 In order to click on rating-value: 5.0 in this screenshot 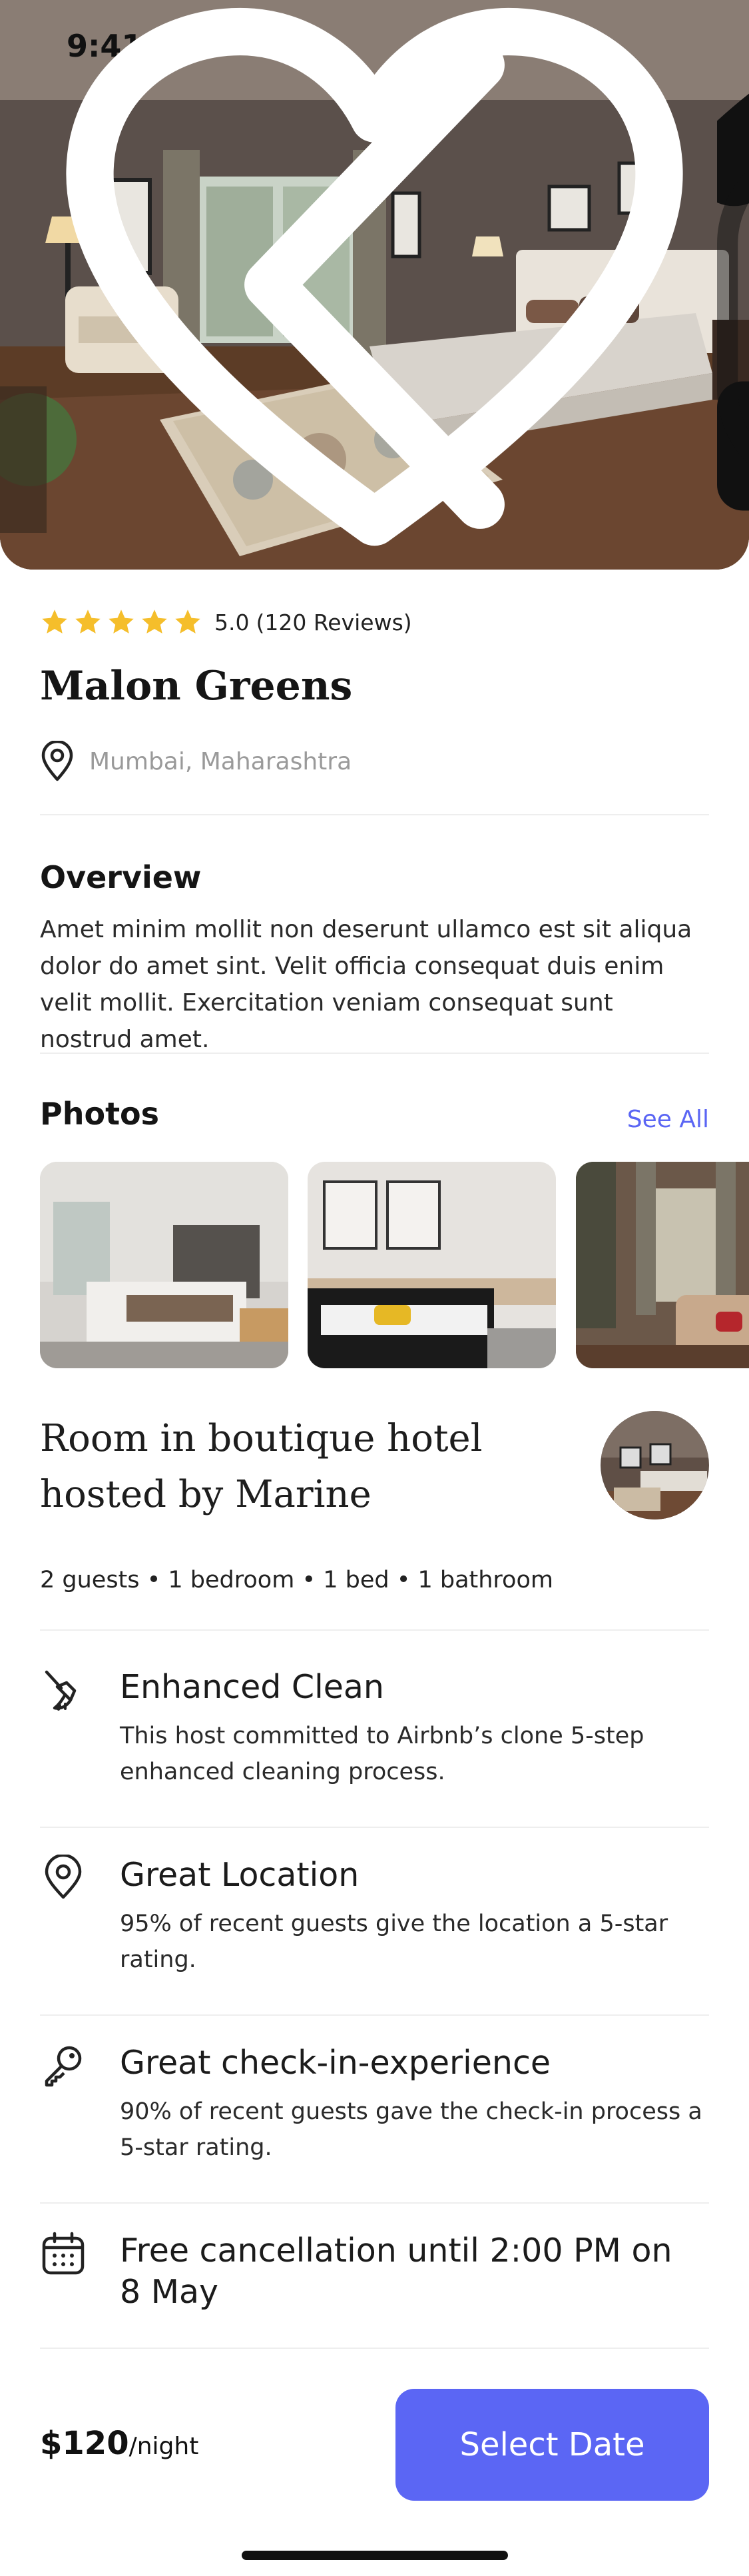, I will do `click(232, 623)`.